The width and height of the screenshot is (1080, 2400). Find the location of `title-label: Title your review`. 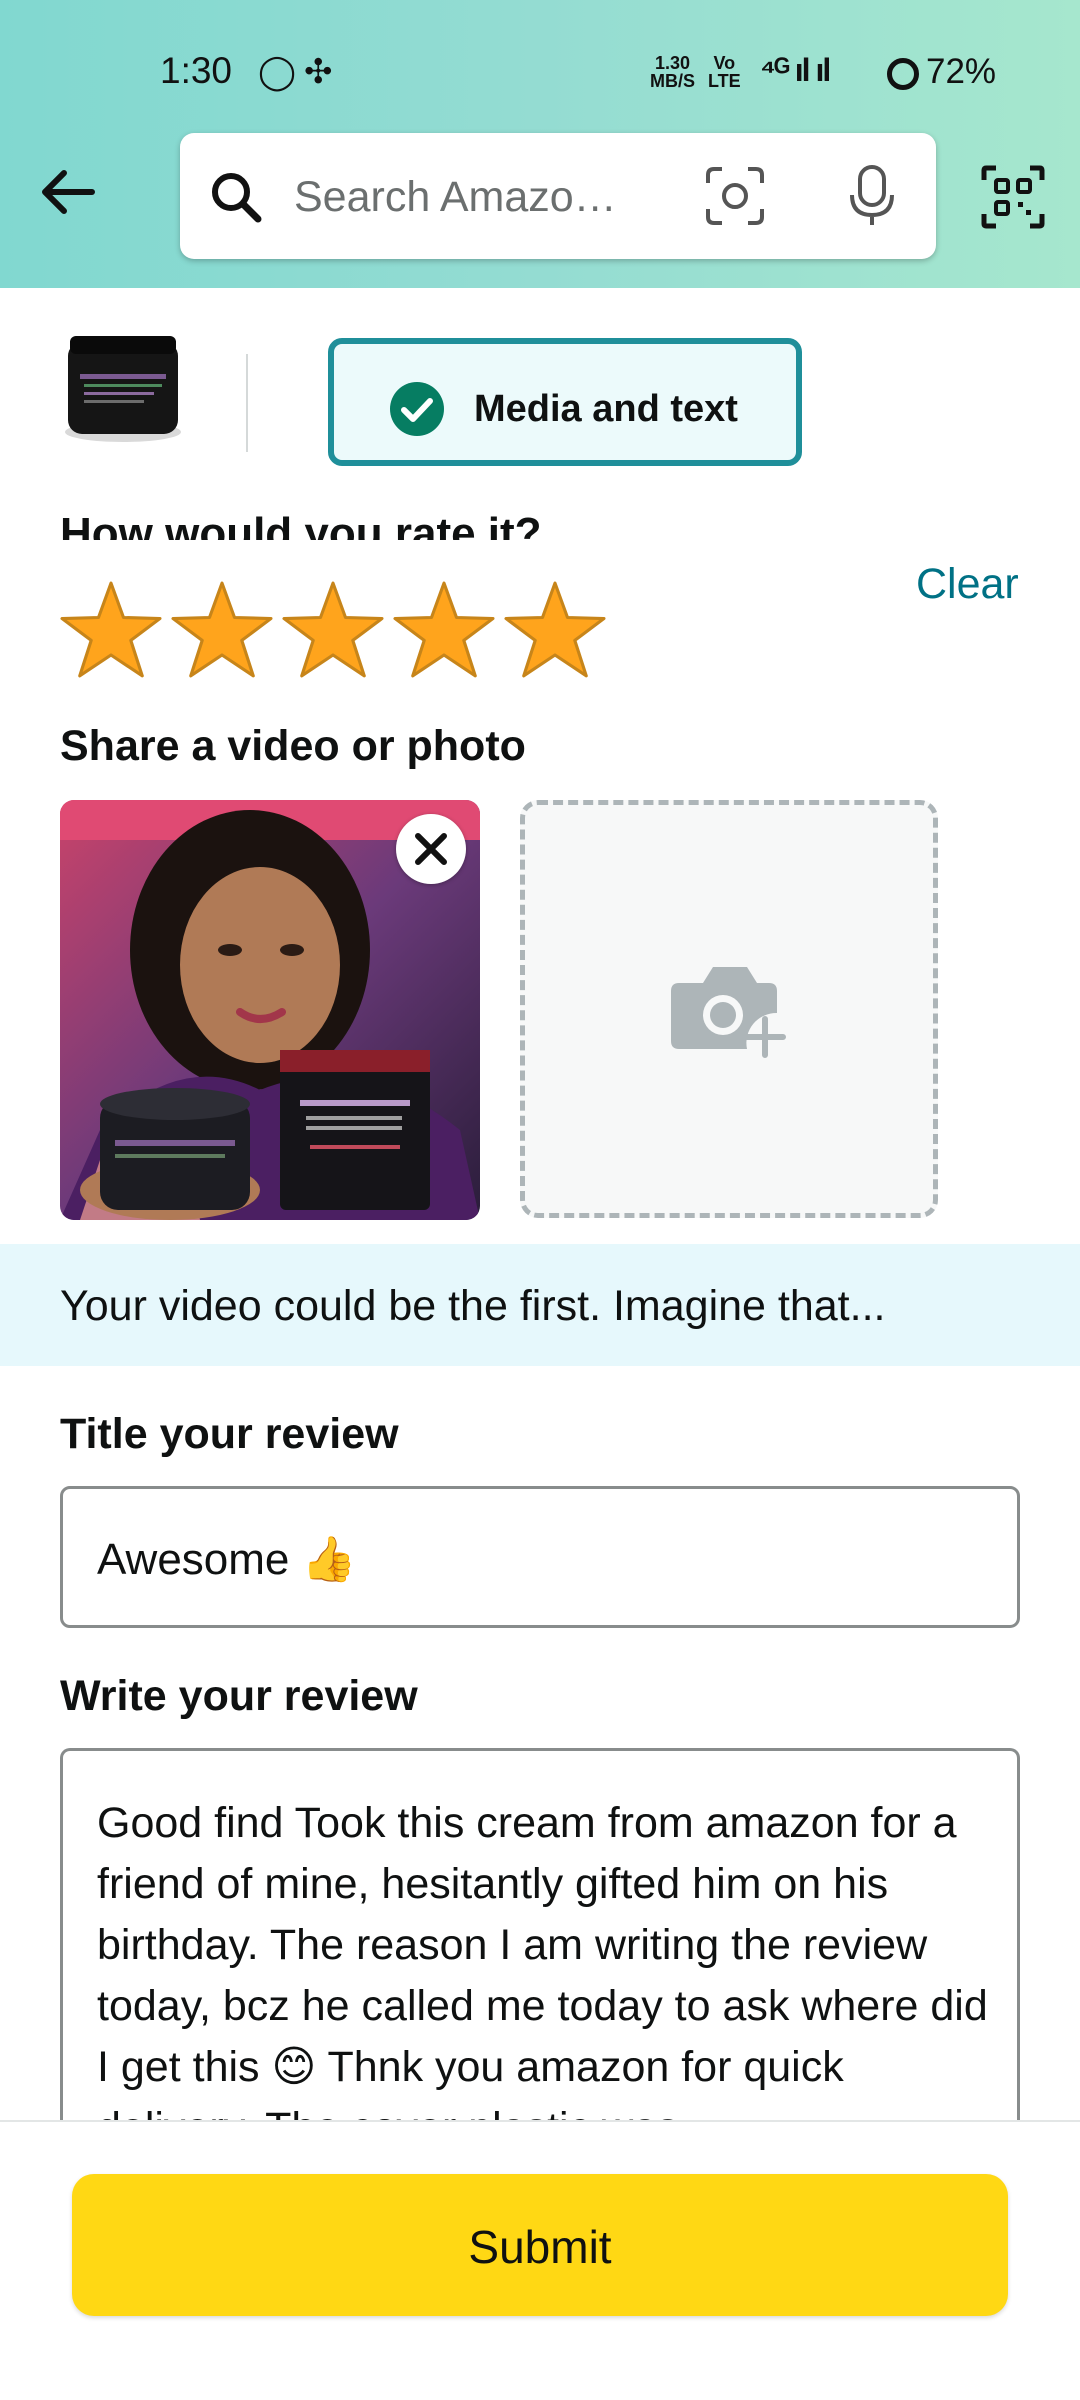

title-label: Title your review is located at coordinates (229, 1434).